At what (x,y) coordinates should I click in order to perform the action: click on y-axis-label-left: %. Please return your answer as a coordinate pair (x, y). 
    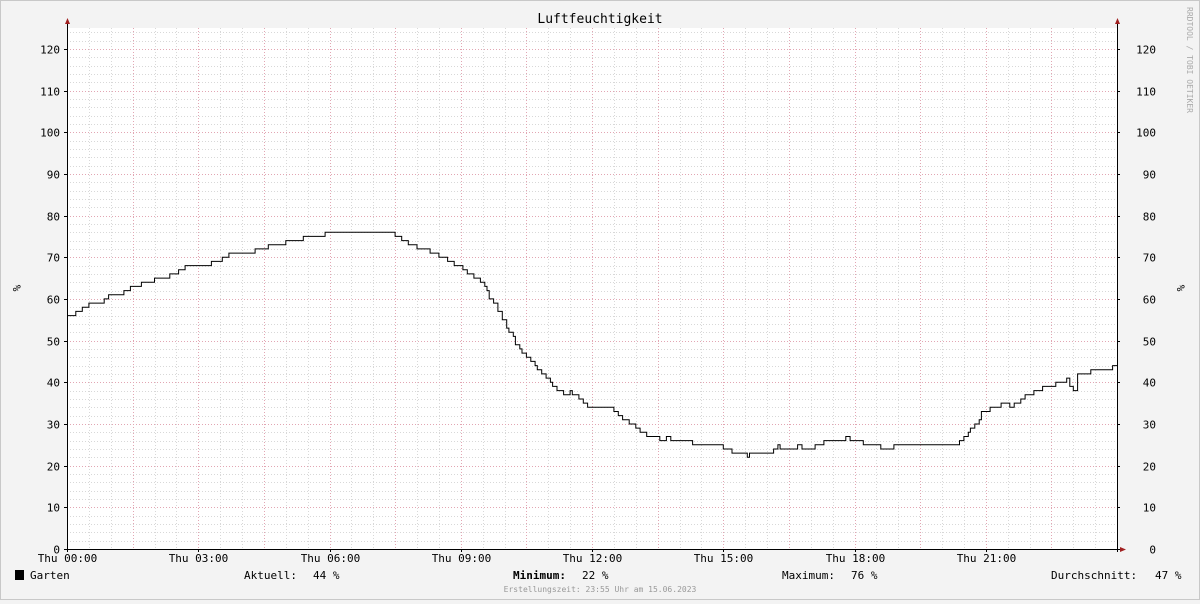
    Looking at the image, I should click on (16, 288).